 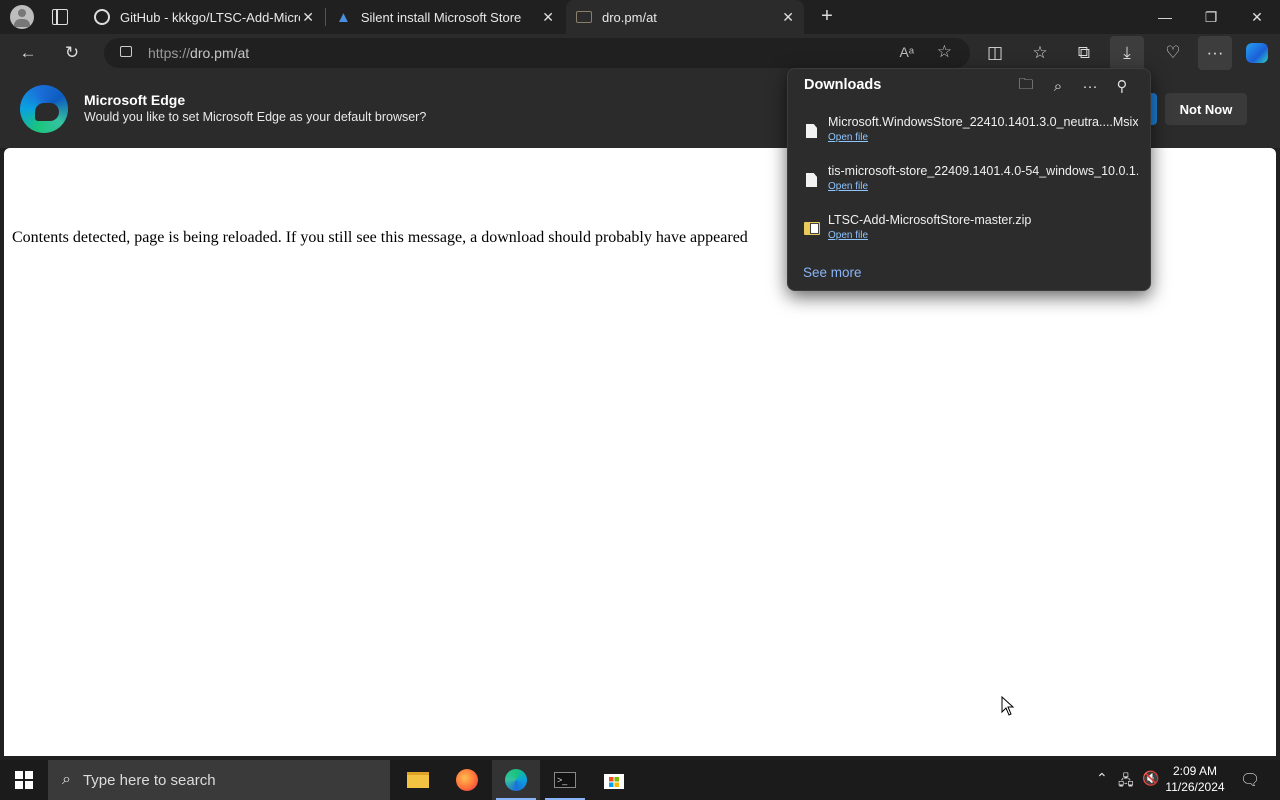 I want to click on taskbar-search-box: ⌕ Type here to search, so click(x=219, y=780).